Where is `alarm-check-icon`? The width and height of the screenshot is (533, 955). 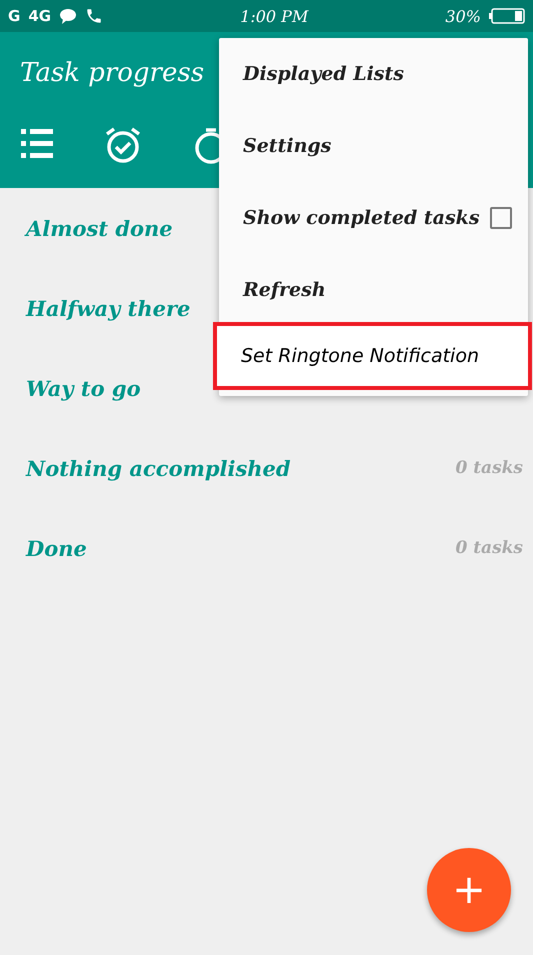
alarm-check-icon is located at coordinates (123, 145).